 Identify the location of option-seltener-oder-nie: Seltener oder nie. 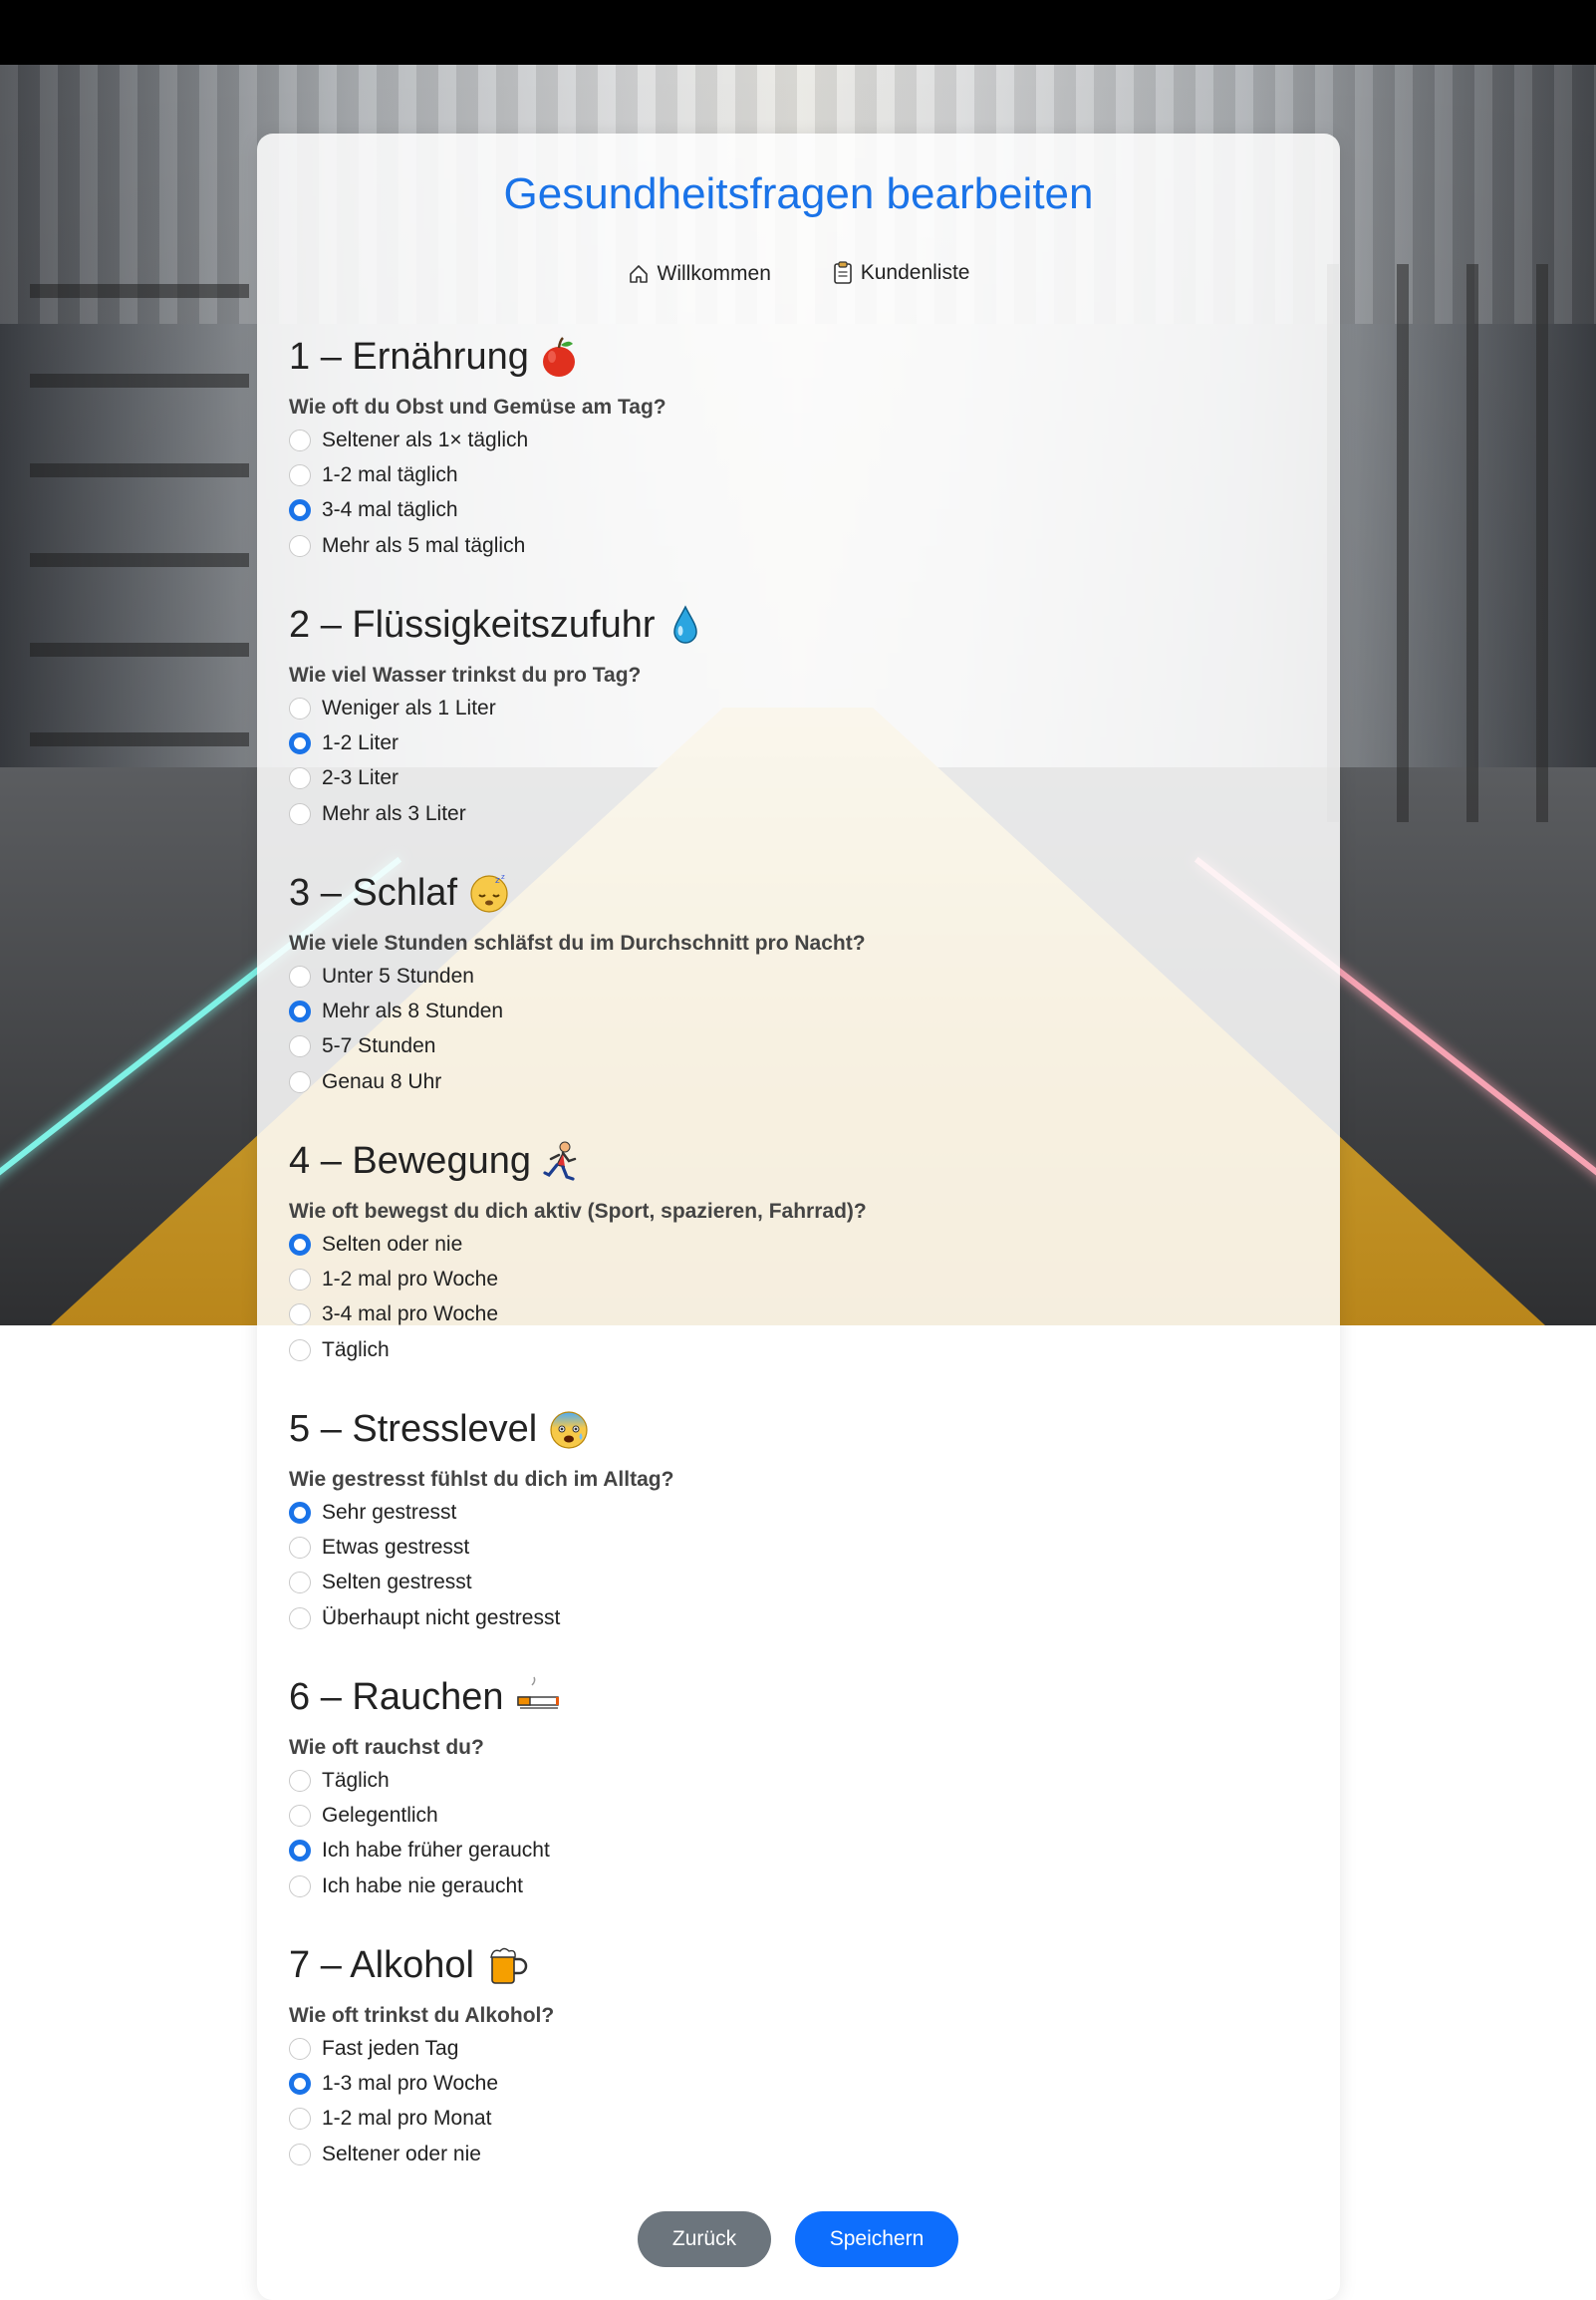
(787, 2154).